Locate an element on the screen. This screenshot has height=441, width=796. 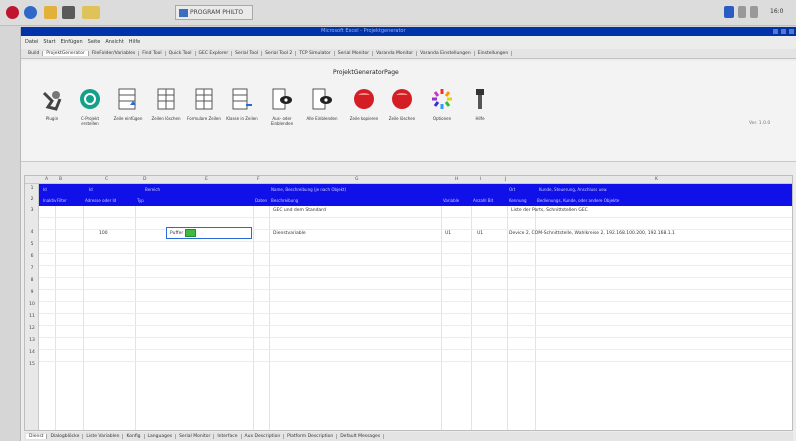
tab-varanda-monitor: Varanda Monitor is located at coordinates (395, 53).